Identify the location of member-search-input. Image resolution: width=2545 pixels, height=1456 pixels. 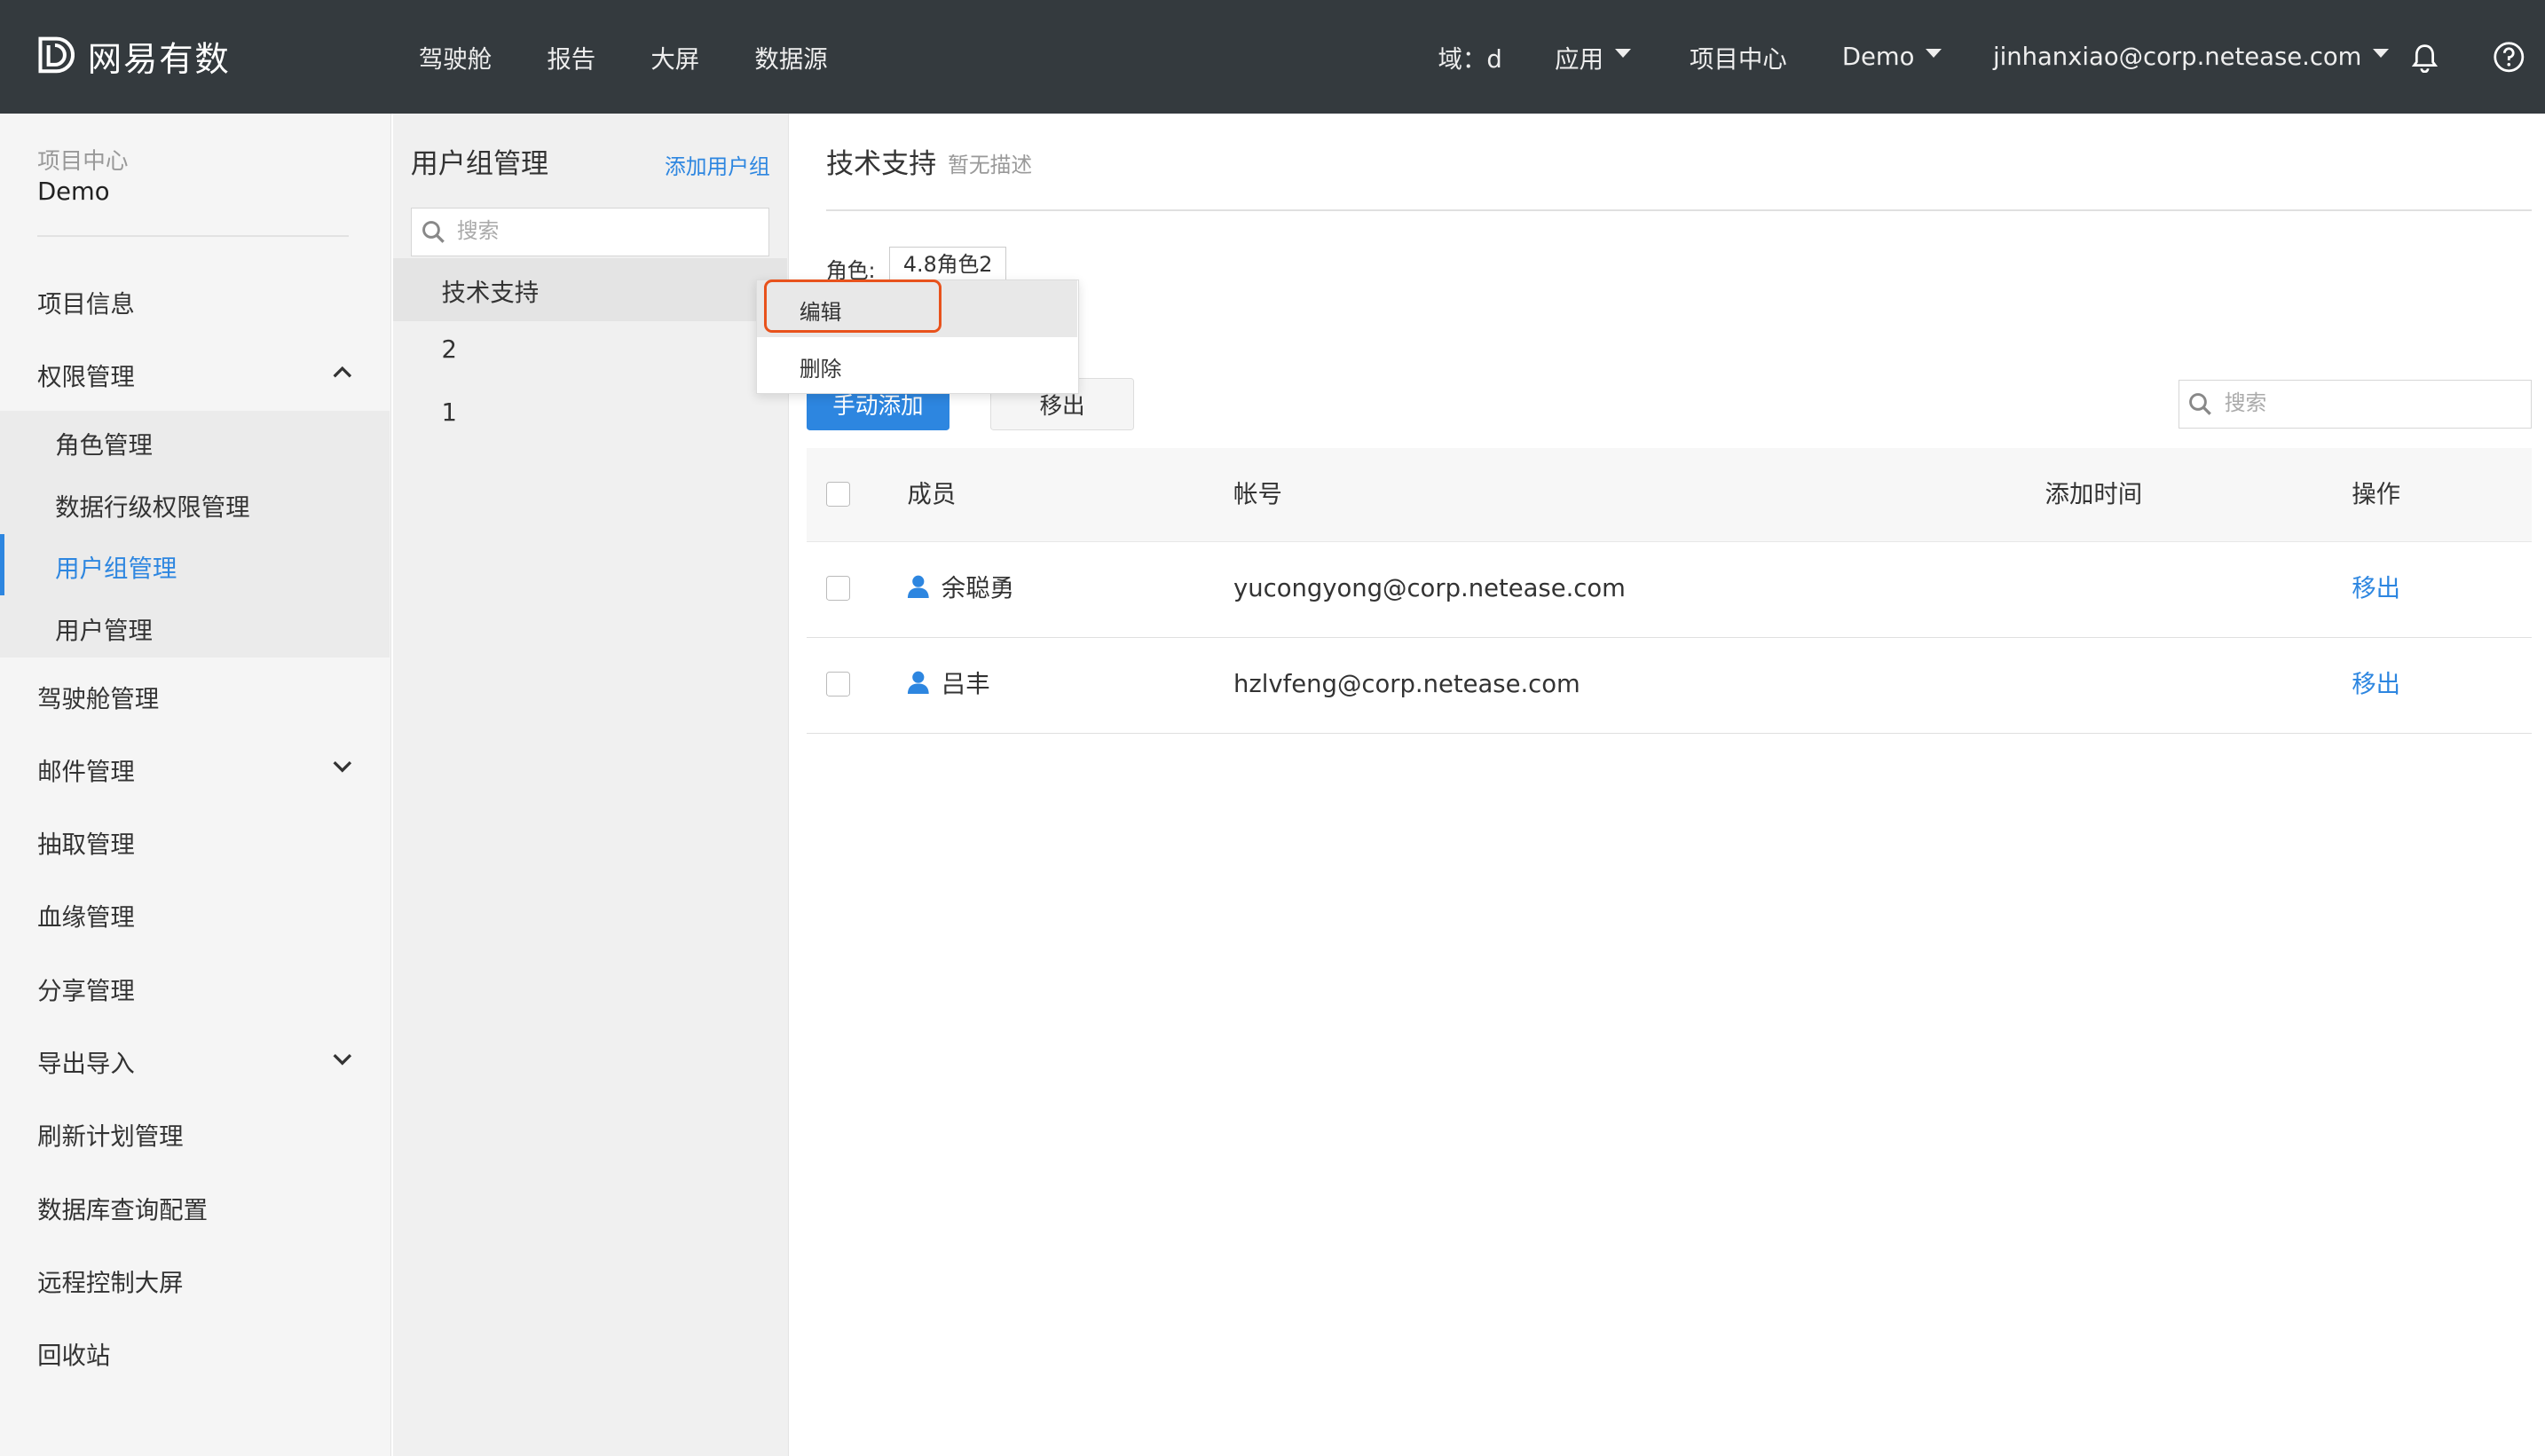
(2343, 403).